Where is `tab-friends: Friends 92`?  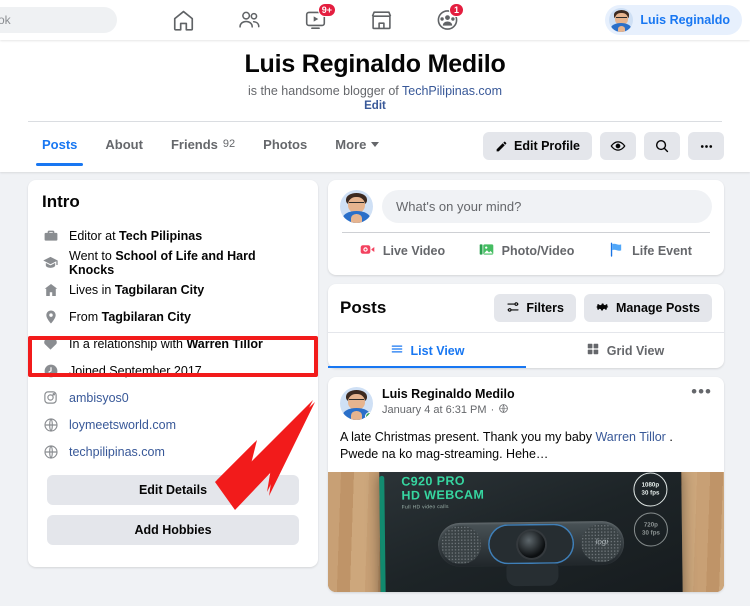
tab-friends: Friends 92 is located at coordinates (203, 144).